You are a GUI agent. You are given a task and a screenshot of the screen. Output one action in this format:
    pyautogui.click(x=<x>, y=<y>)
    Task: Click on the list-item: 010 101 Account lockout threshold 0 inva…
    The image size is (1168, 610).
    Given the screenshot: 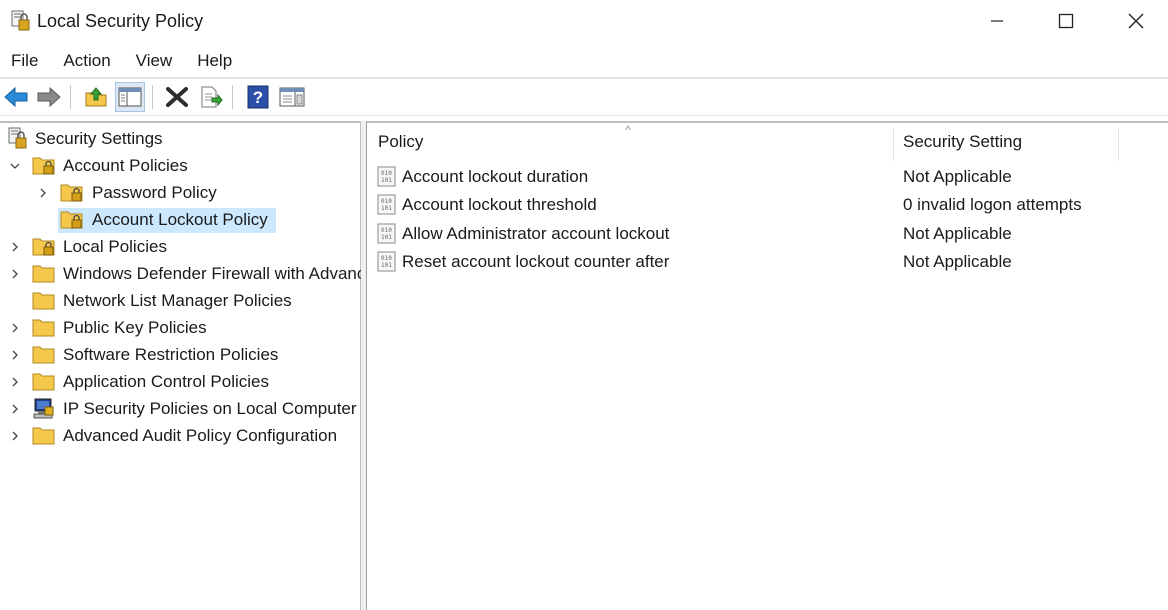 What is the action you would take?
    pyautogui.click(x=767, y=205)
    